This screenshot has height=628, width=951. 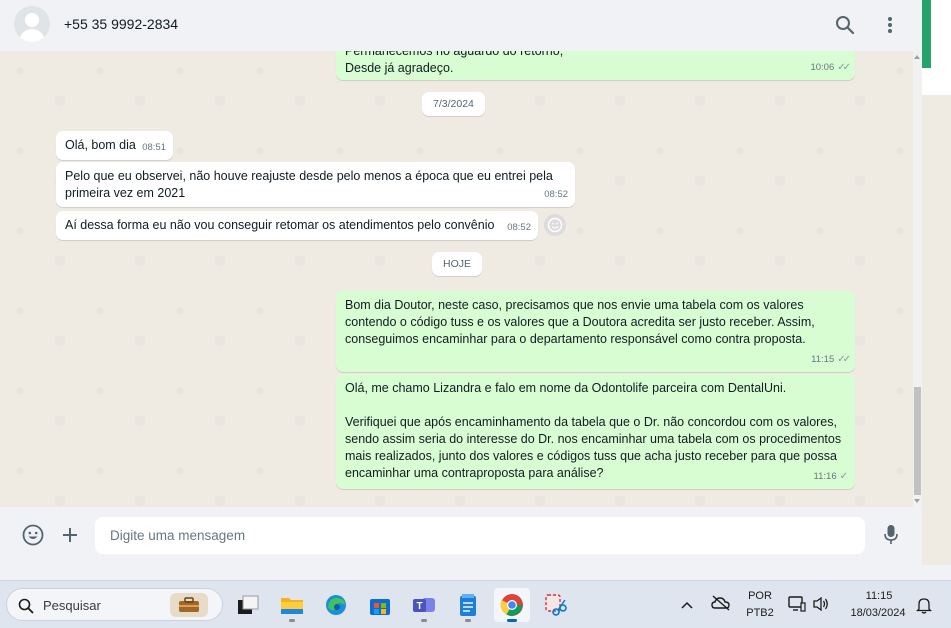 What do you see at coordinates (890, 25) in the screenshot?
I see `menu-dots-icon` at bounding box center [890, 25].